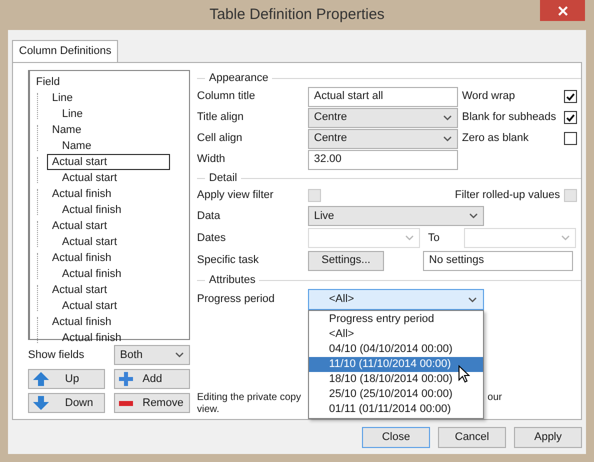 Image resolution: width=594 pixels, height=462 pixels. What do you see at coordinates (66, 403) in the screenshot?
I see `list-button: Down` at bounding box center [66, 403].